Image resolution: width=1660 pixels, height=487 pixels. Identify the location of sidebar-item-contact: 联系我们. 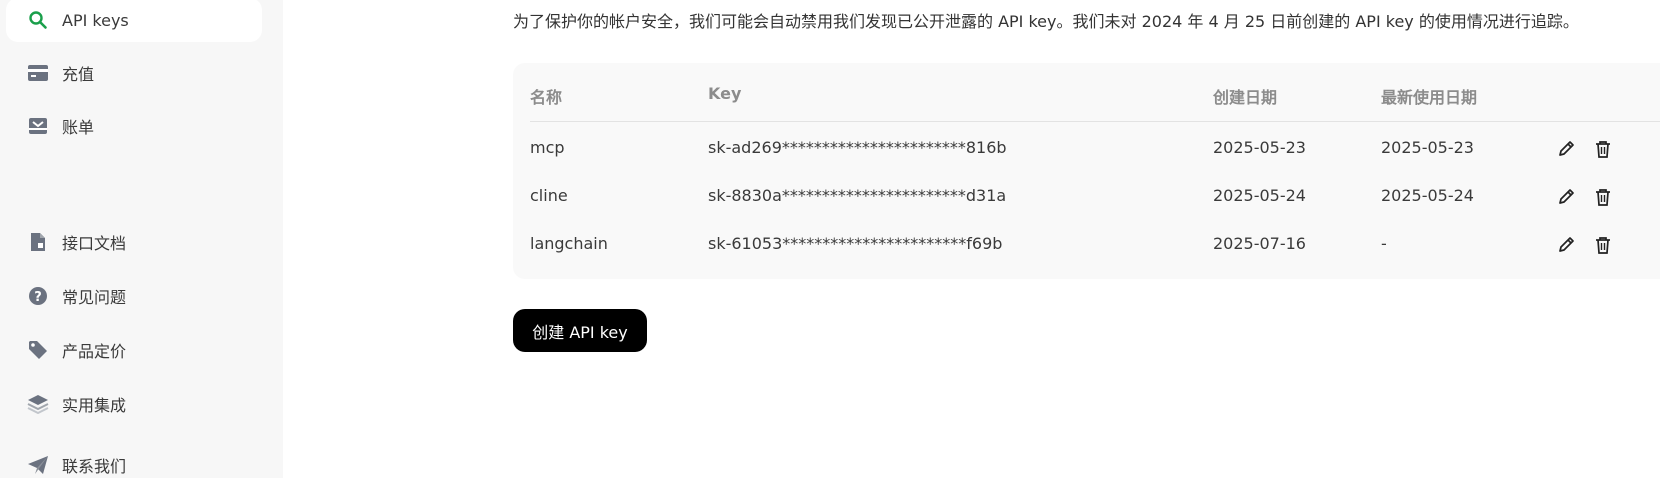
(134, 465).